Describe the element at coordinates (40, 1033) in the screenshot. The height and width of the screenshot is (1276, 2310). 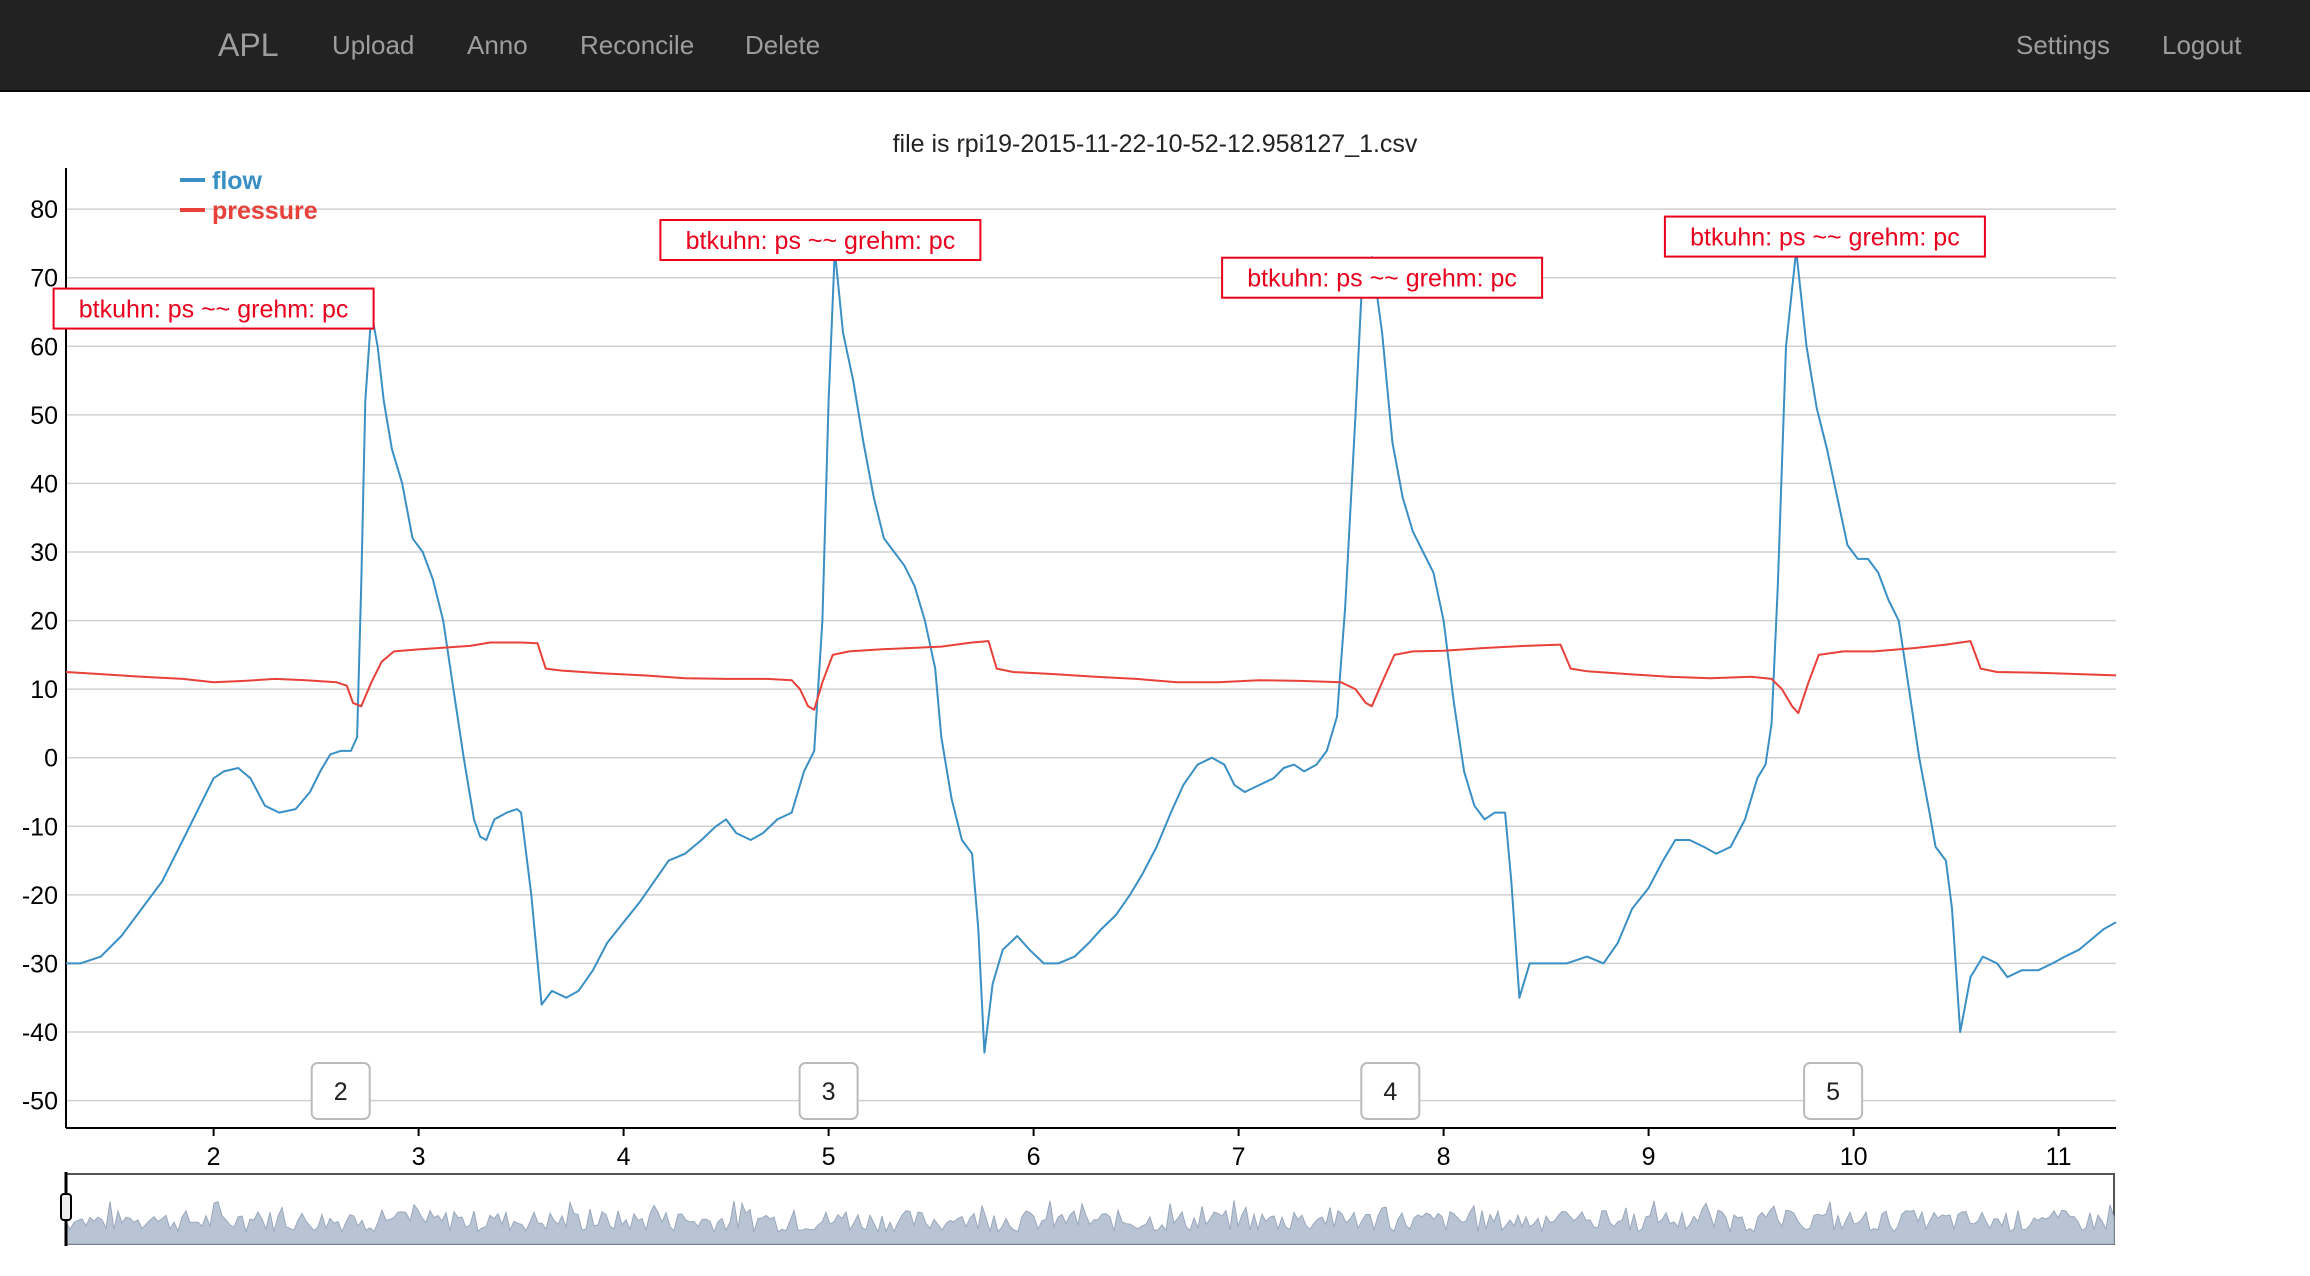
I see `y-tick-label: -40` at that location.